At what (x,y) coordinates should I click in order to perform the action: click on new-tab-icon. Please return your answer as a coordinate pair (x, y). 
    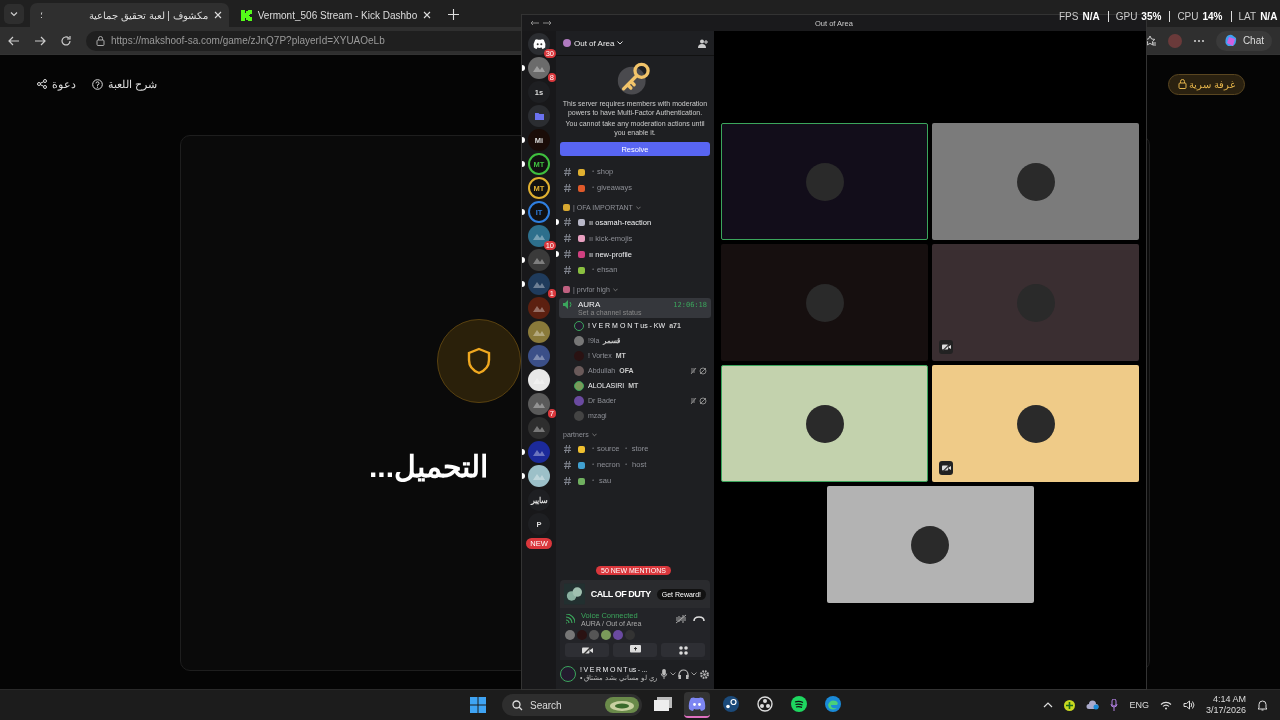
    Looking at the image, I should click on (454, 14).